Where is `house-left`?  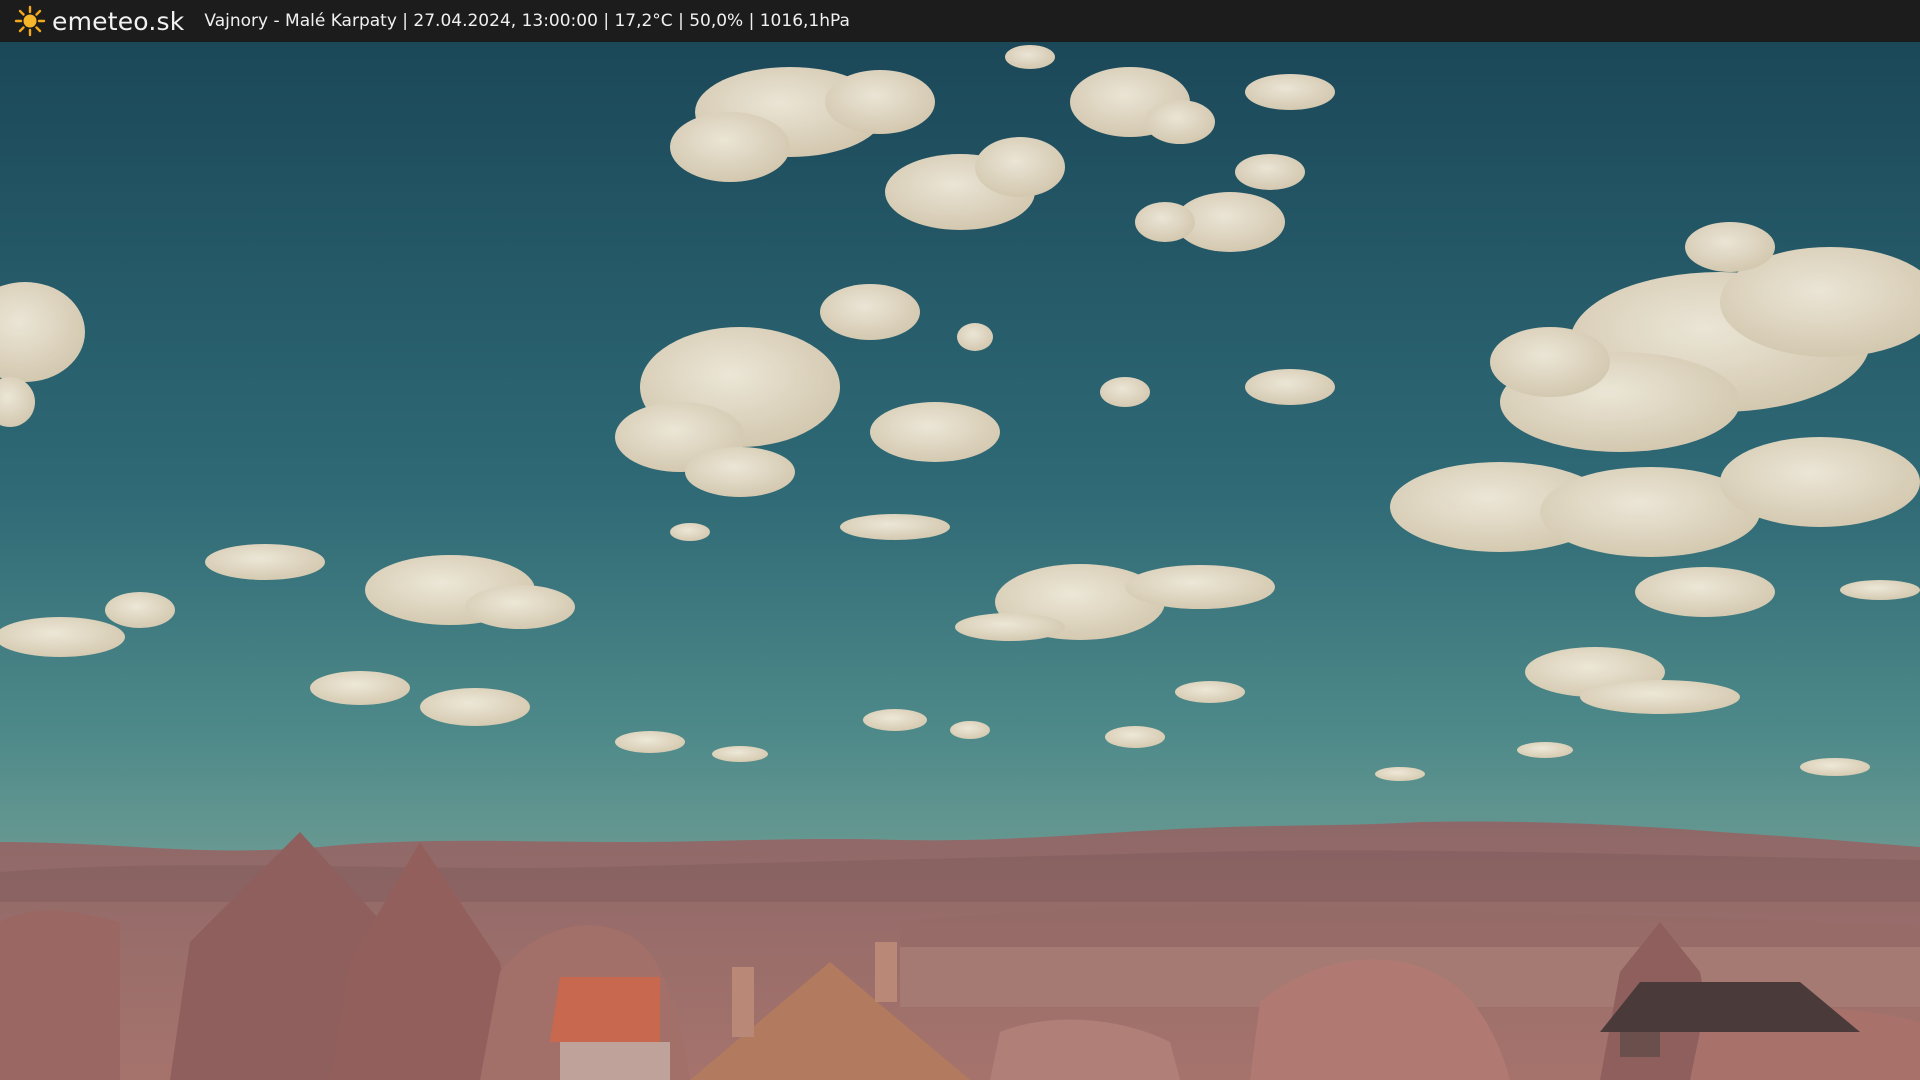
house-left is located at coordinates (610, 1028).